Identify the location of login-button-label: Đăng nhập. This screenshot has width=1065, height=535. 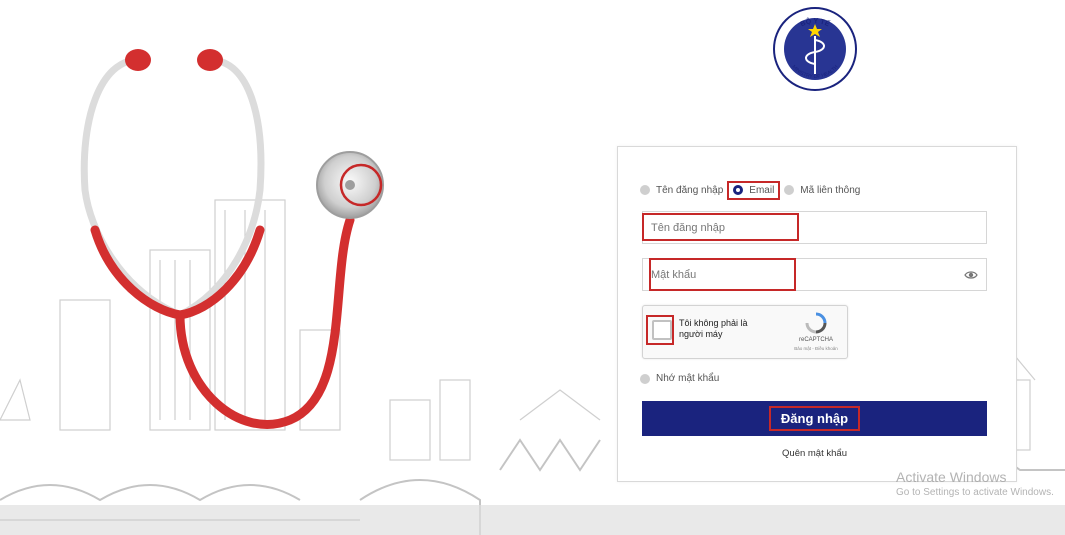
(814, 418).